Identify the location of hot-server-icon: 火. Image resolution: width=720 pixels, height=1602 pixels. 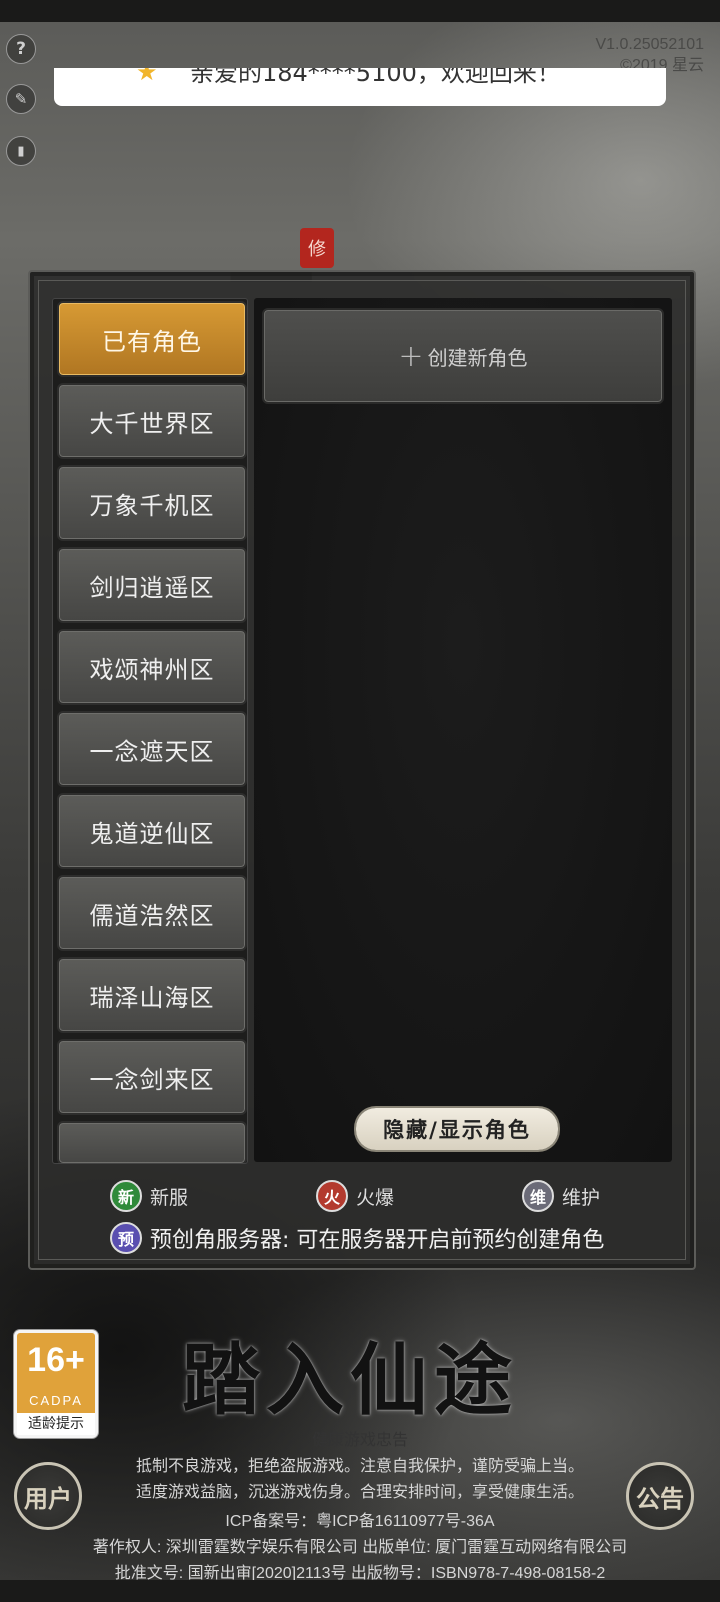
(332, 1196).